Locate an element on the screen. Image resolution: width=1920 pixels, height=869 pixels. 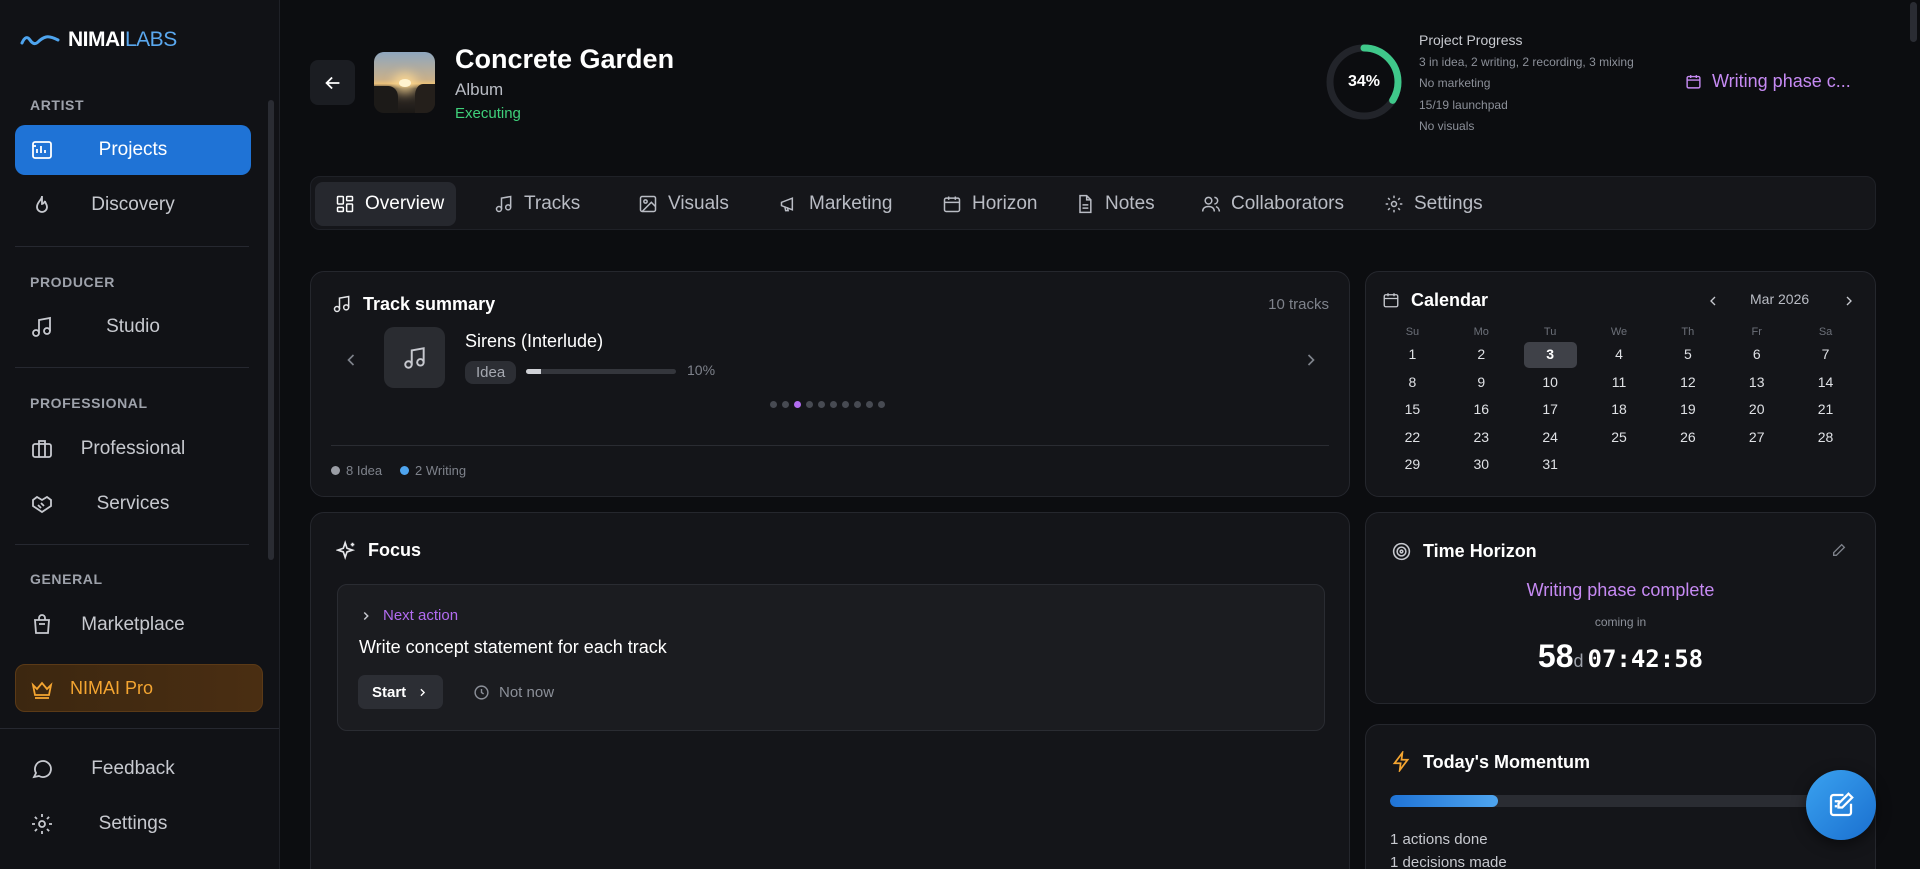
sidebar-item-professional: Professional is located at coordinates (133, 449).